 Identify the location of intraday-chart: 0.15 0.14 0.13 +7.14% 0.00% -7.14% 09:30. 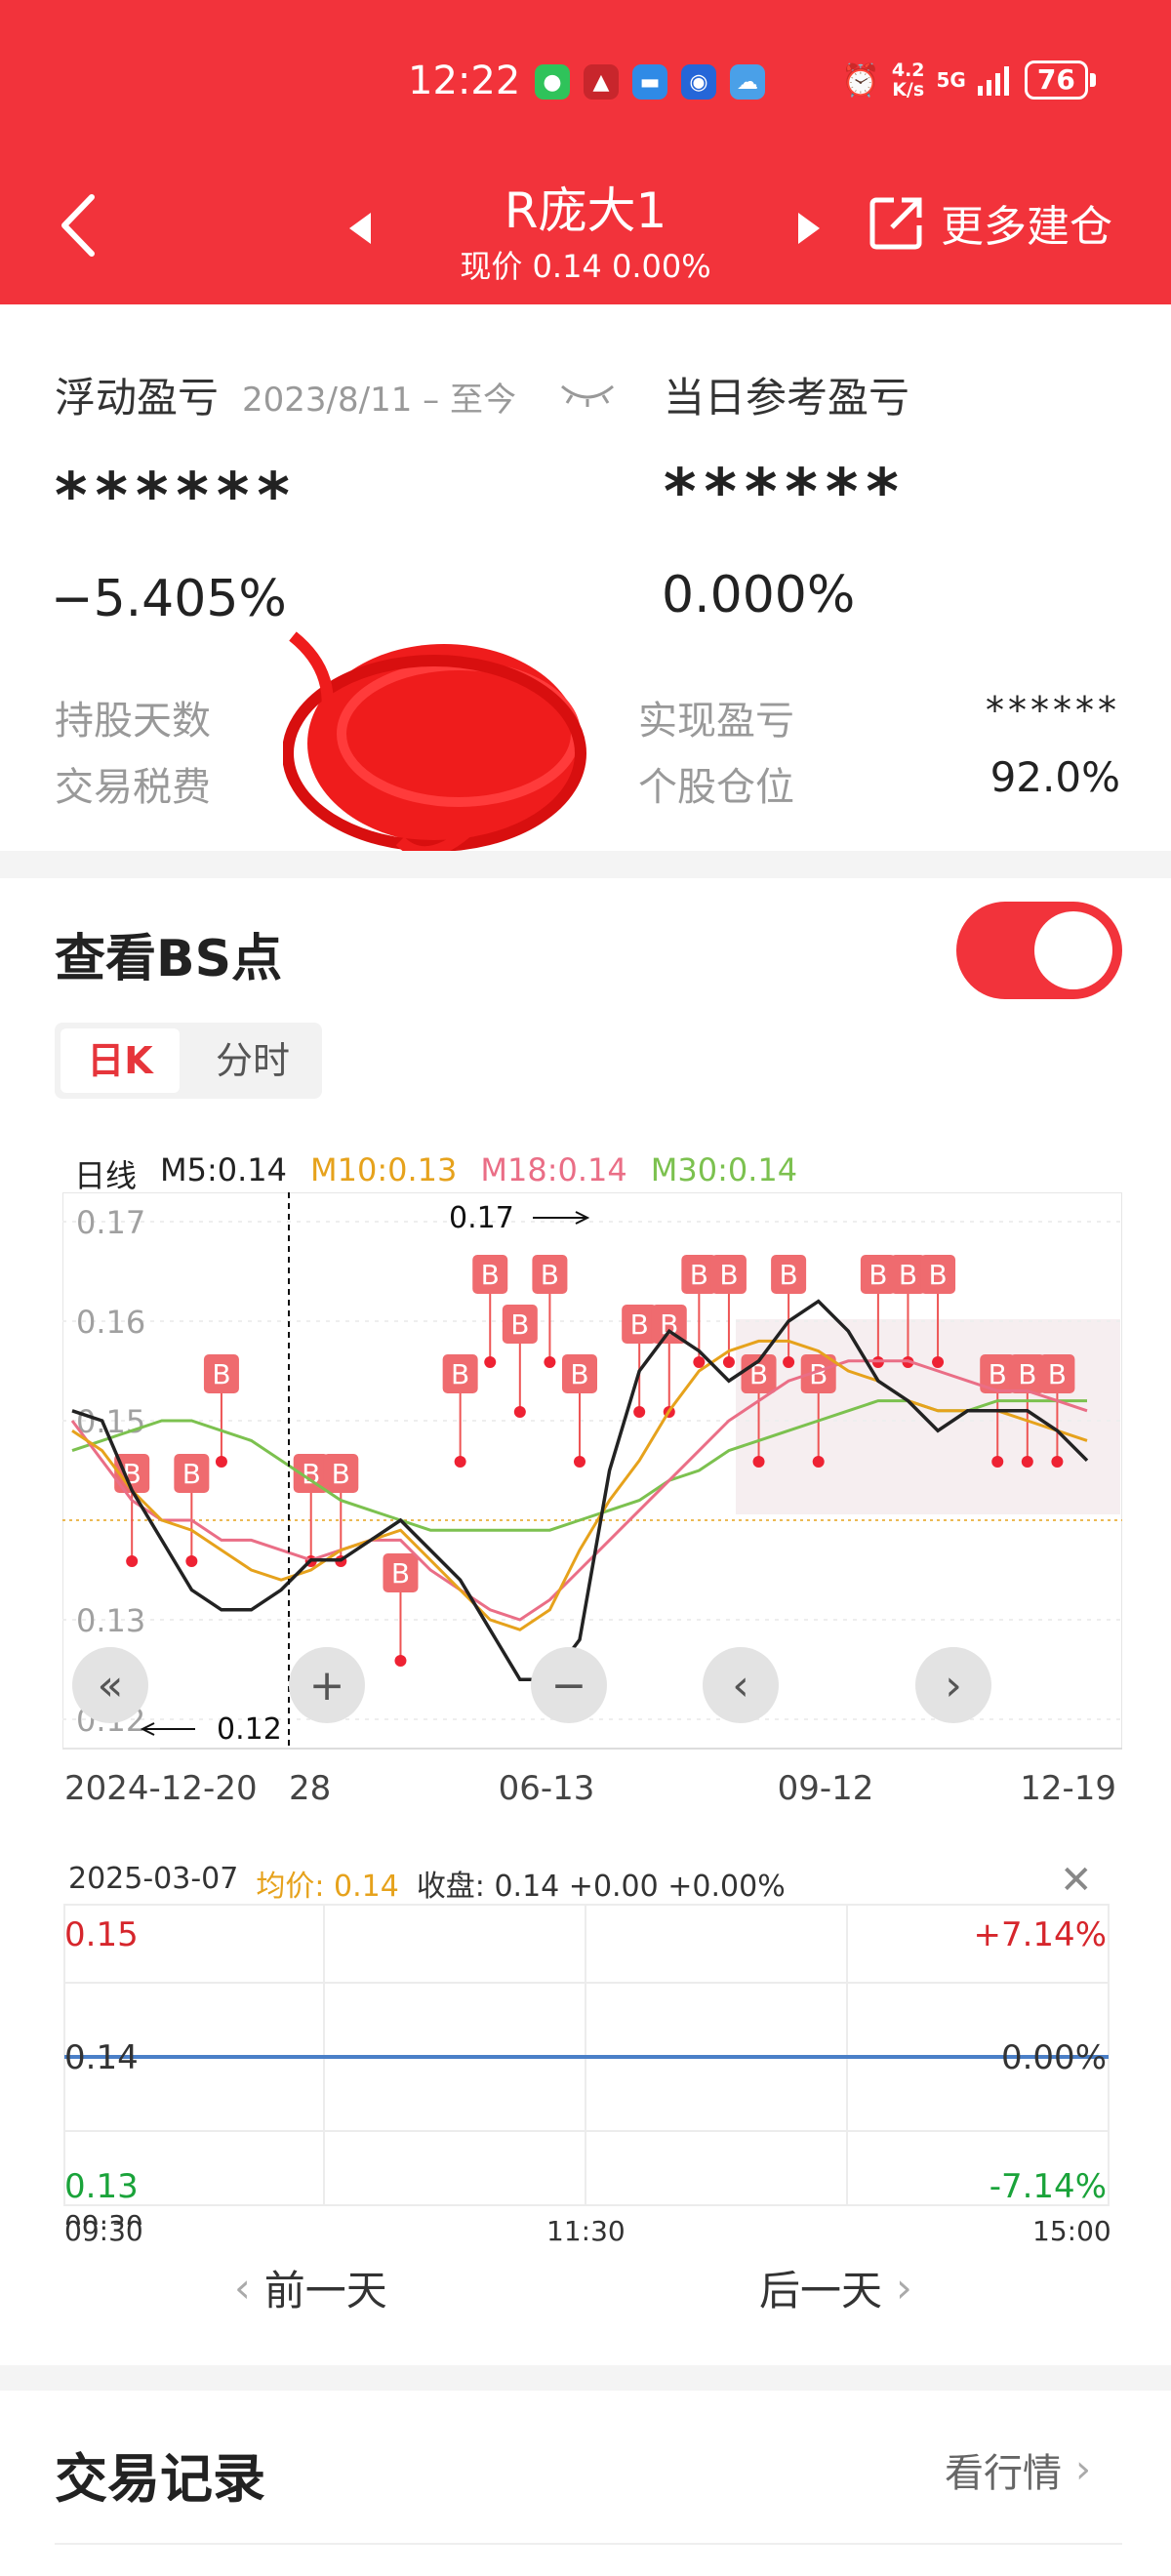
(592, 2072).